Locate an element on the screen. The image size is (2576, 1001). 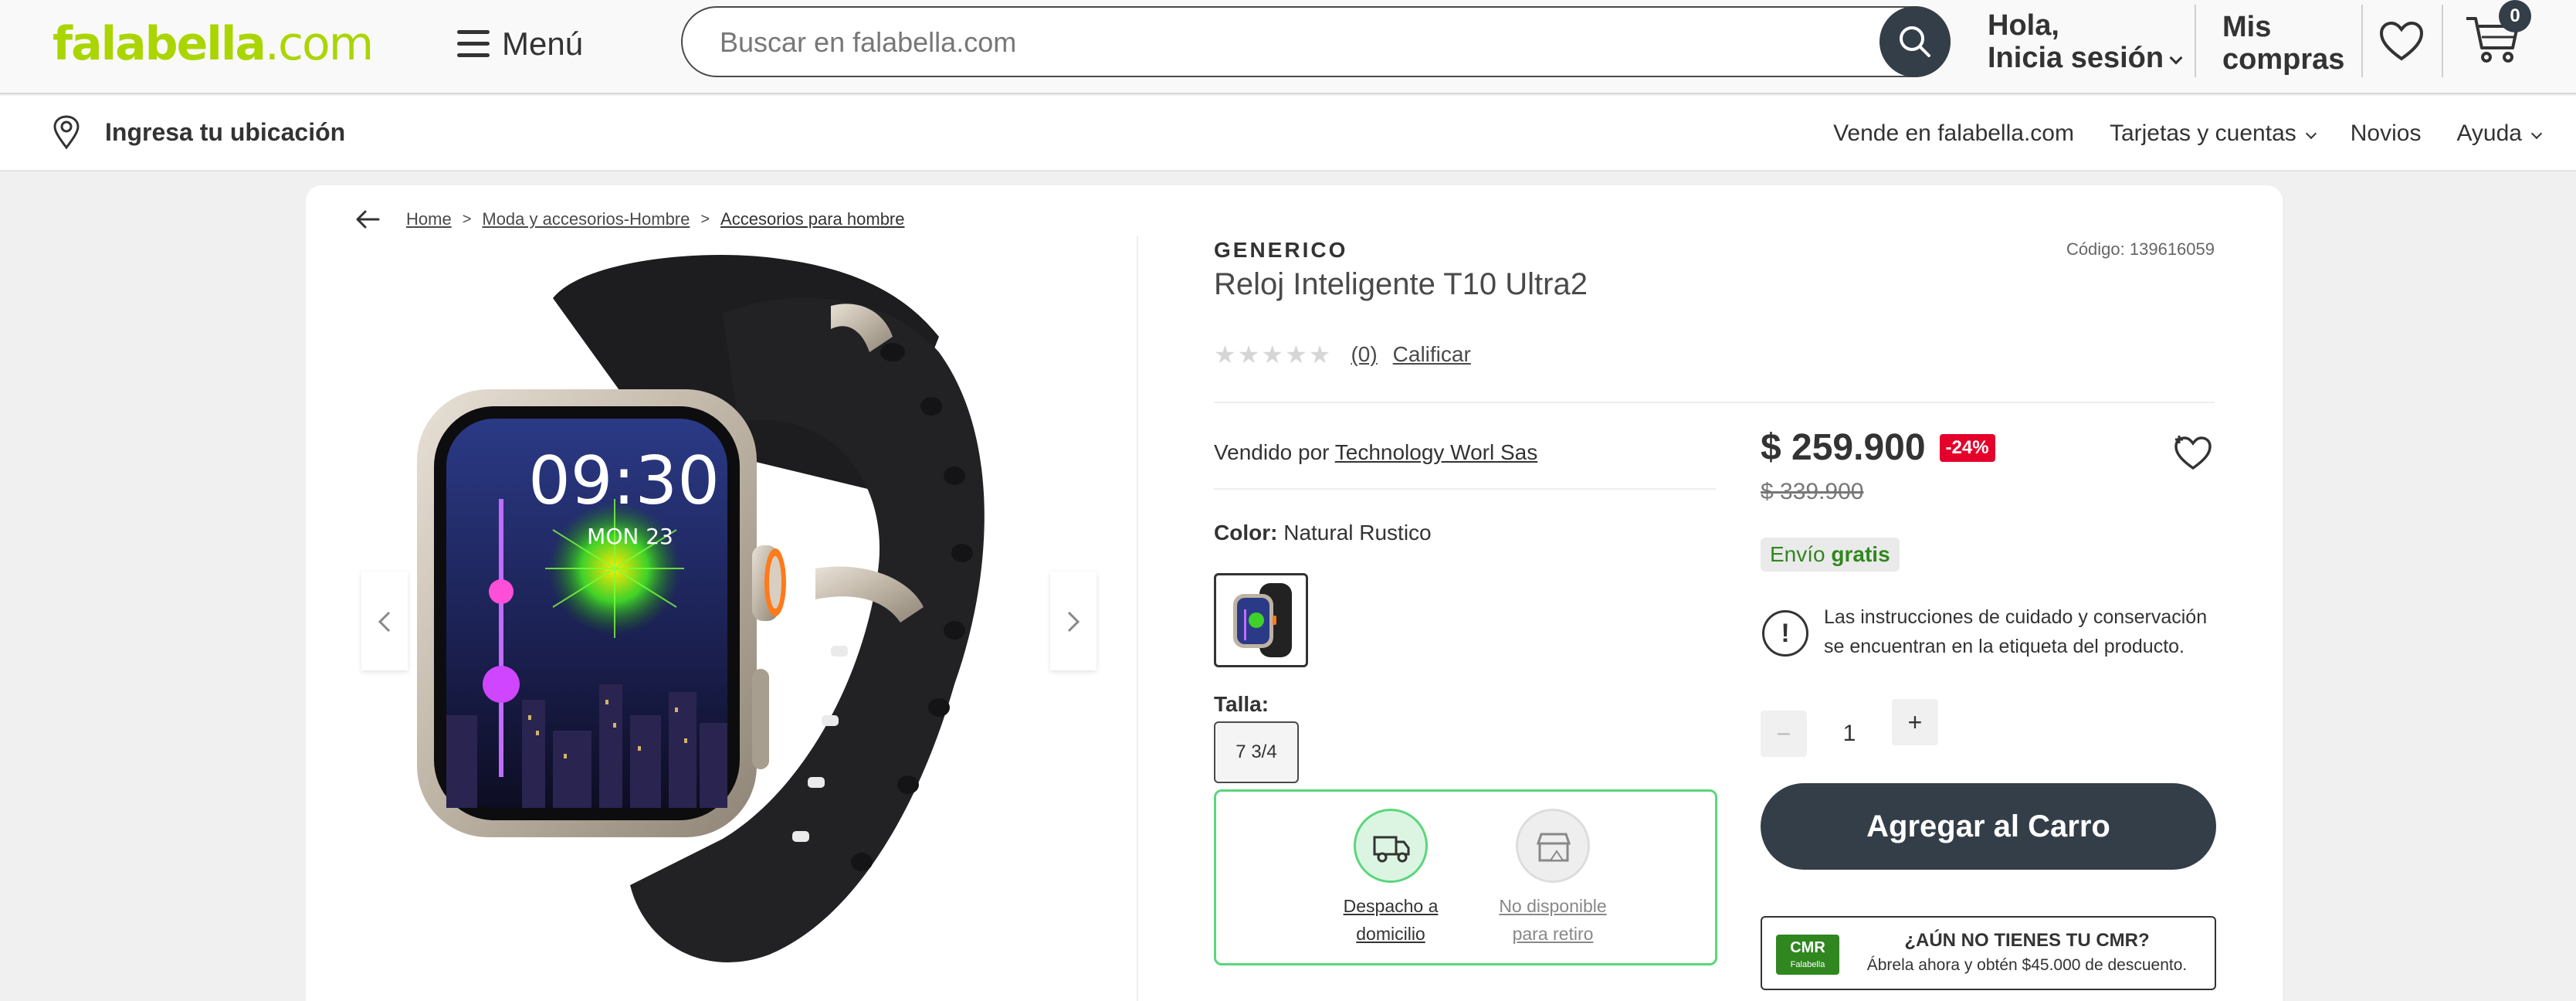
cmr-logo-sub: Falabella is located at coordinates (1807, 964).